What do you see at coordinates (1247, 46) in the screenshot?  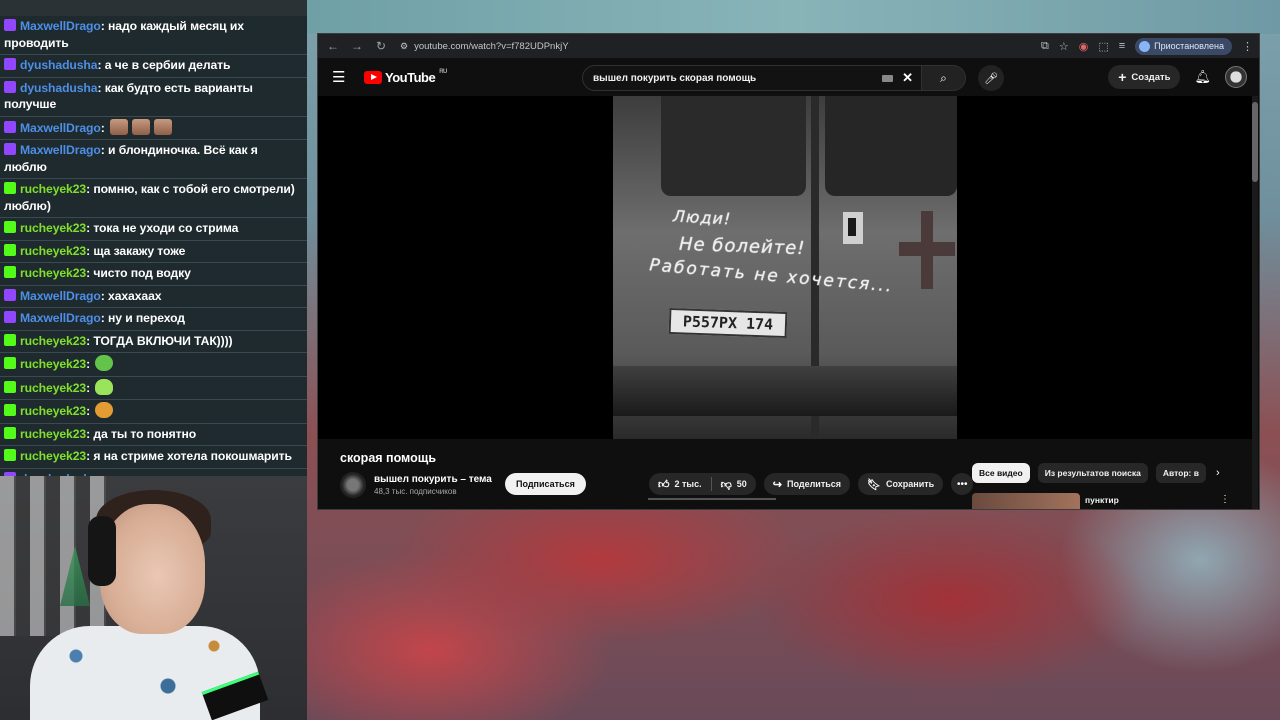 I see `browser-menu-icon: ⋮` at bounding box center [1247, 46].